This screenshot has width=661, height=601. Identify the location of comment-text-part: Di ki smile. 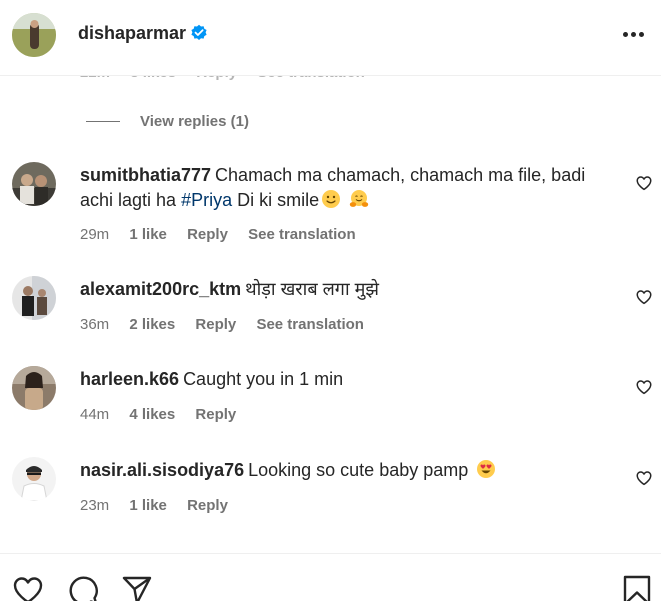
(276, 200).